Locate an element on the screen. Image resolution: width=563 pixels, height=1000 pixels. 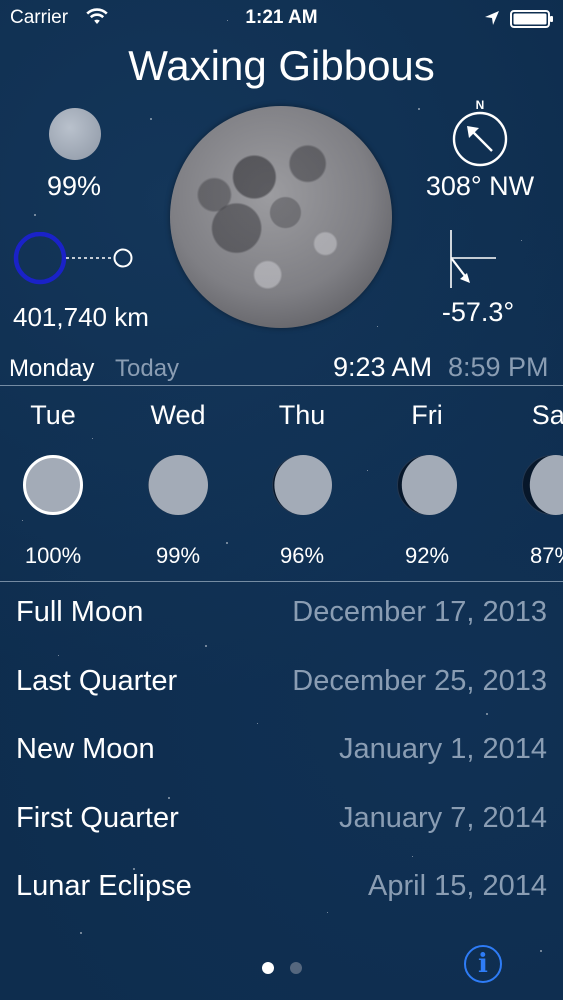
forecast-day-label: Wed is located at coordinates (178, 415).